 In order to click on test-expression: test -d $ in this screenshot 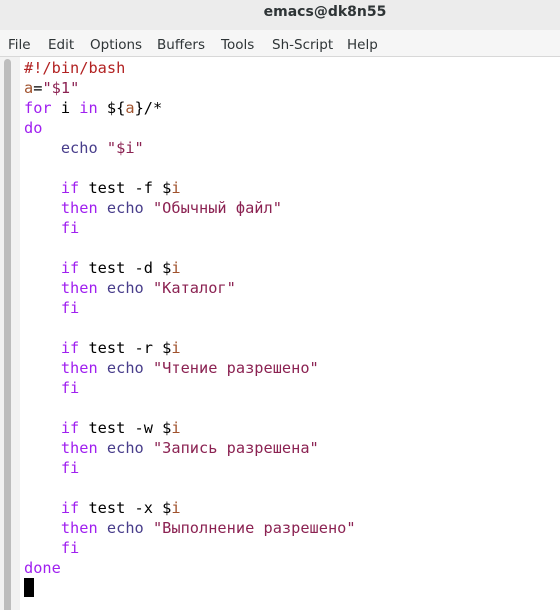, I will do `click(125, 268)`.